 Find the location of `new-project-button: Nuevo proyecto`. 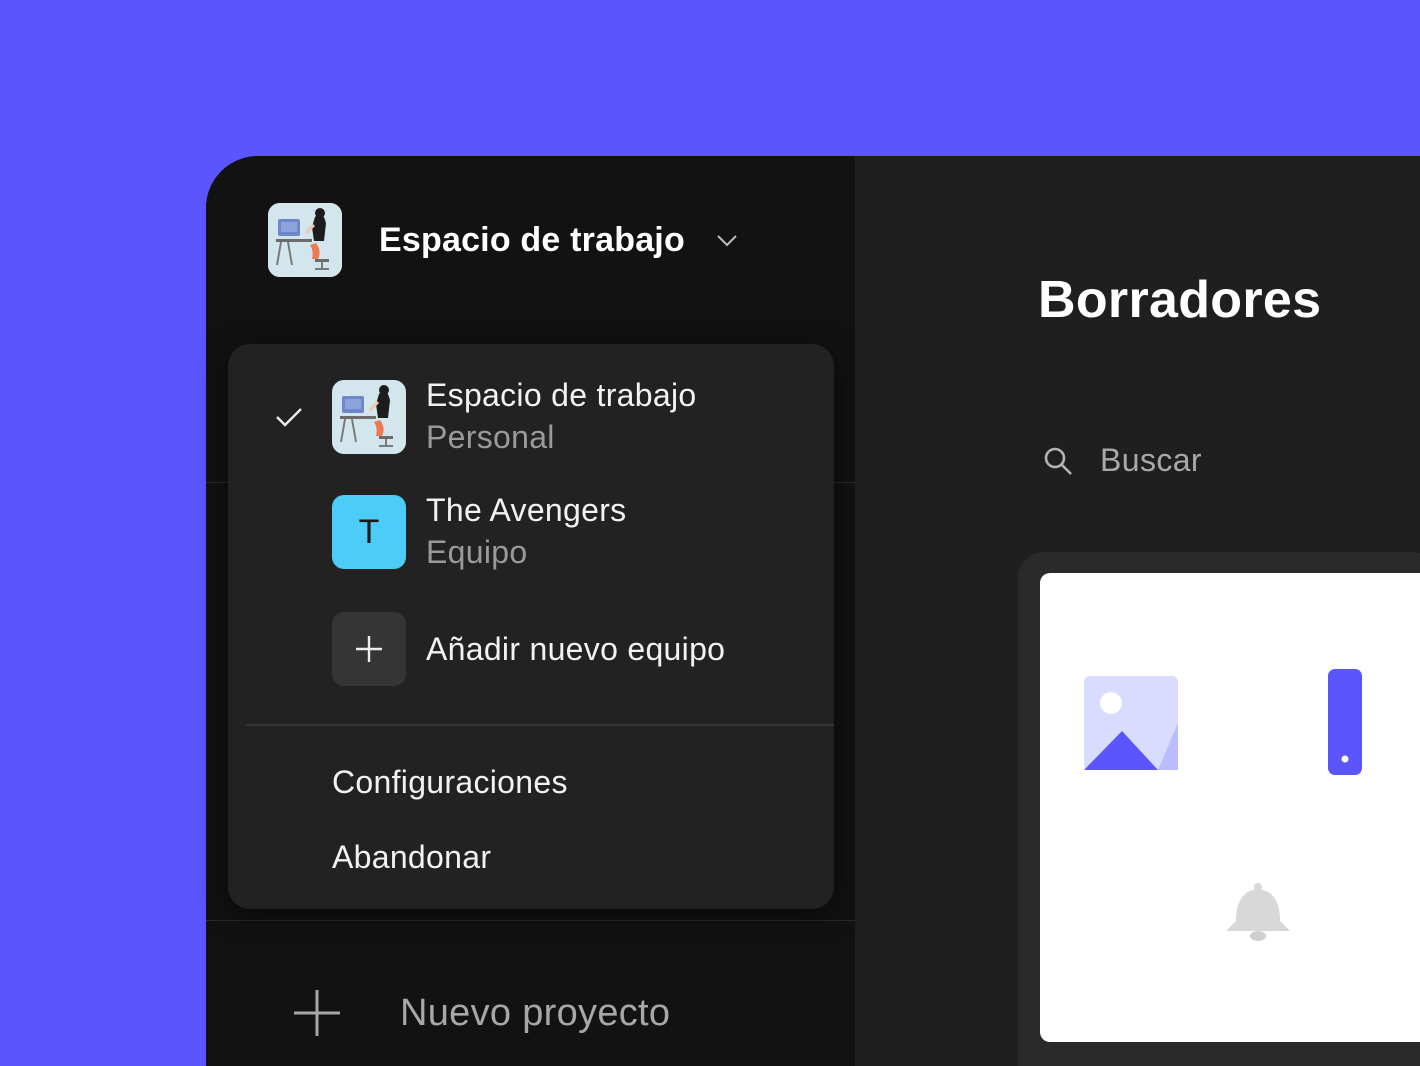

new-project-button: Nuevo proyecto is located at coordinates (481, 1013).